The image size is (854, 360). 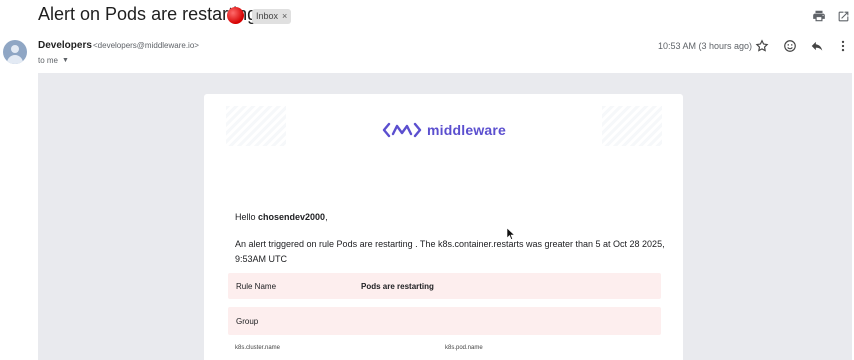 I want to click on middleware-logo-icon, so click(x=402, y=130).